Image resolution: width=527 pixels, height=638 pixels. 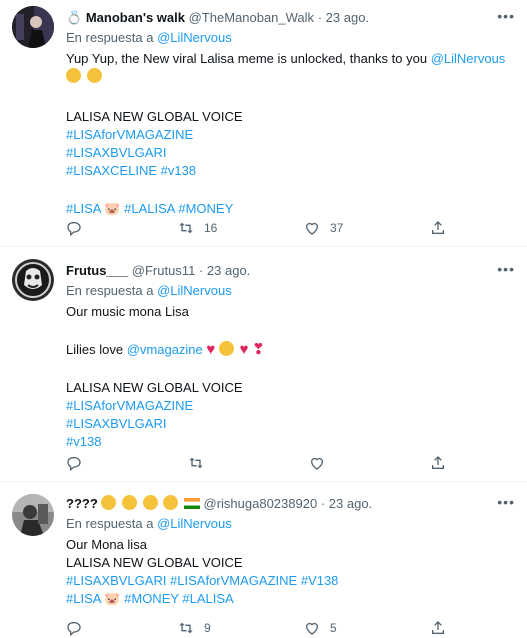 I want to click on tears-of-joy-emoji-icon, so click(x=94, y=75).